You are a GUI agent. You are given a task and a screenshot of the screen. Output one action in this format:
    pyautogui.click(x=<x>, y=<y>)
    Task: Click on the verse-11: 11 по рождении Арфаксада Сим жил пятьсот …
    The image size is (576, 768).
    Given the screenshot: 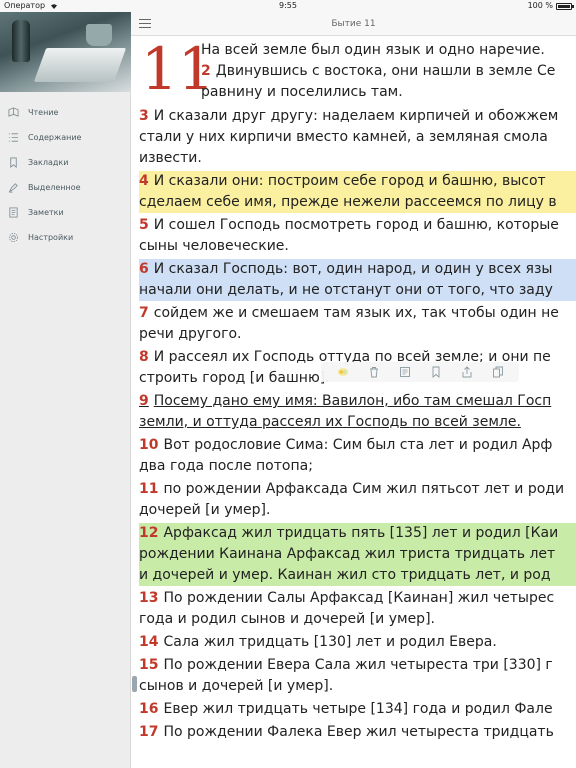 What is the action you would take?
    pyautogui.click(x=357, y=500)
    